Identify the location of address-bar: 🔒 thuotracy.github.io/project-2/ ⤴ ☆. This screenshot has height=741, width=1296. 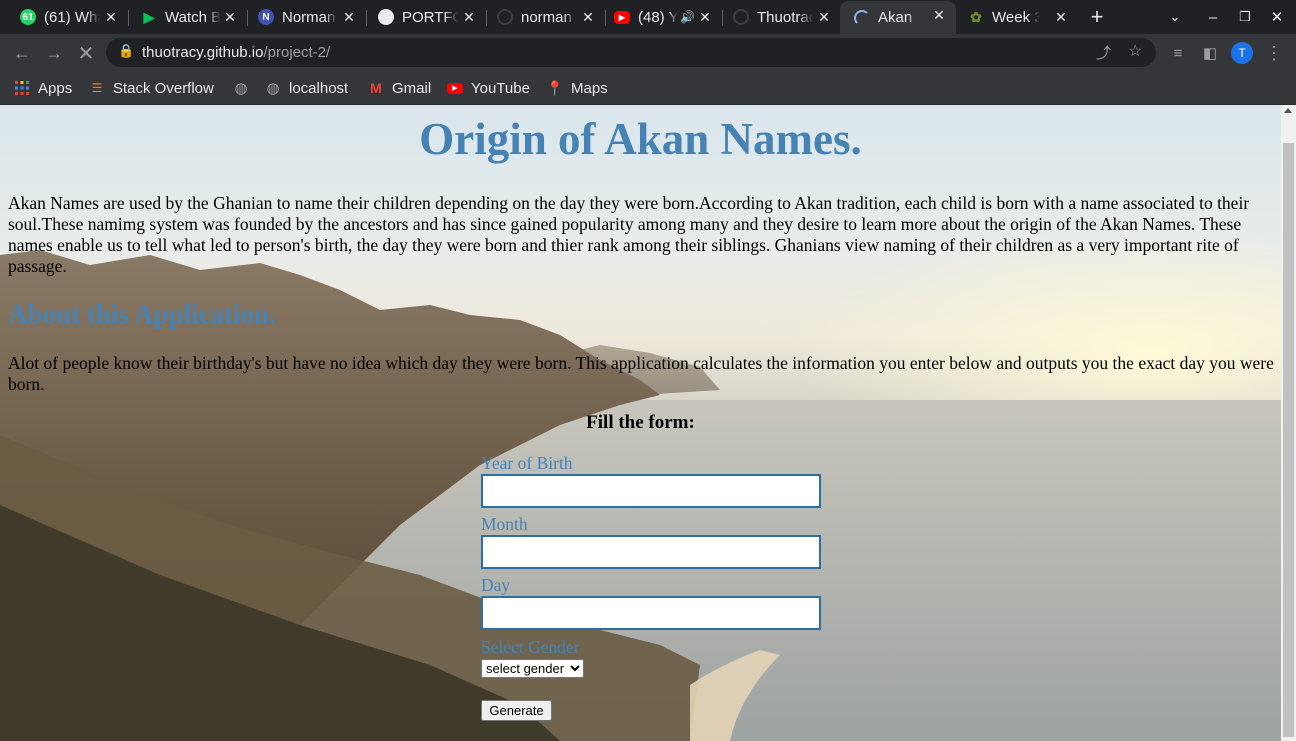
(631, 52).